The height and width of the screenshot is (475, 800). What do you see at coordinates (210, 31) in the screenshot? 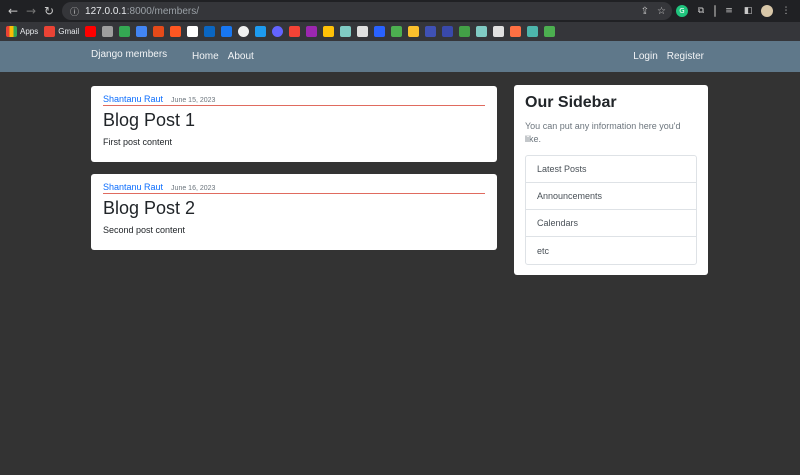
I see `linkedin-icon` at bounding box center [210, 31].